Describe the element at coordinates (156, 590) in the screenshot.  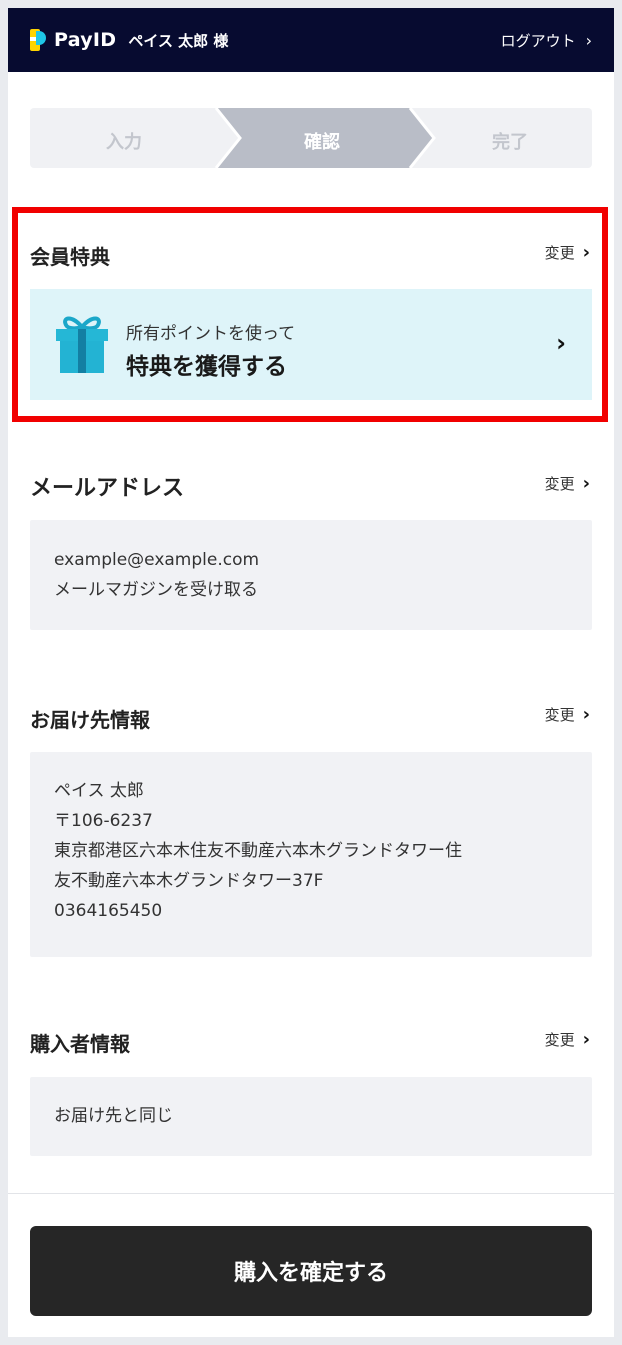
I see `newsletter-status: メールマガジンを受け取る` at that location.